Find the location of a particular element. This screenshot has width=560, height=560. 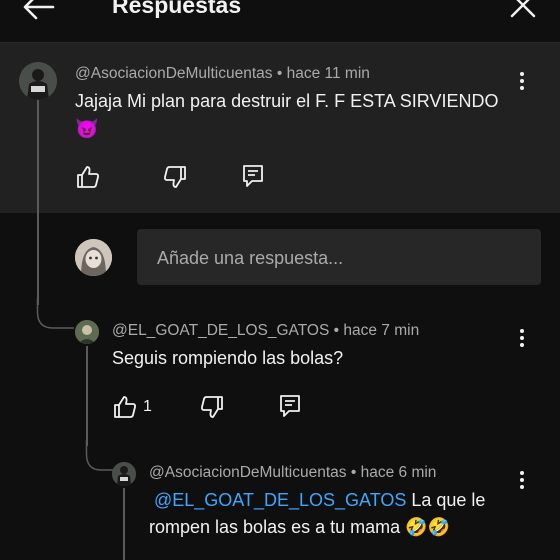

reply-text-rest: La que le is located at coordinates (446, 500).